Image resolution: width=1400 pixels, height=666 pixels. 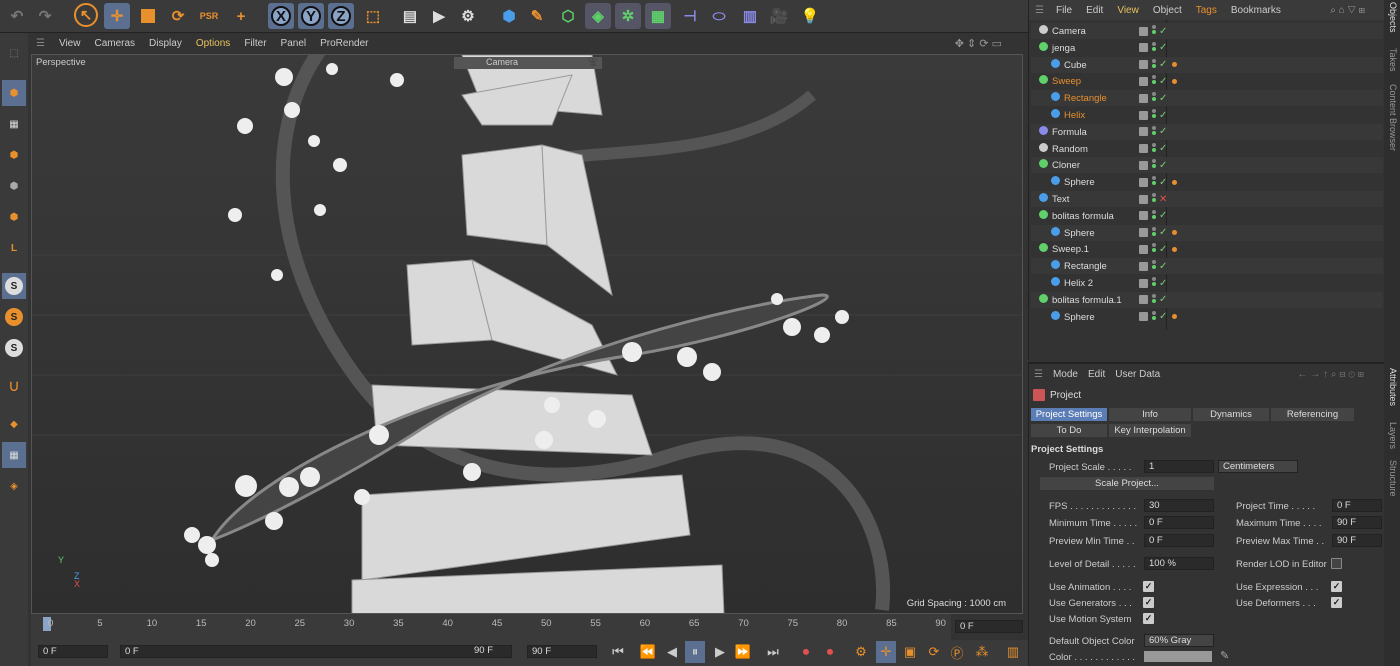 I want to click on record-icon: ⏺, so click(x=806, y=652).